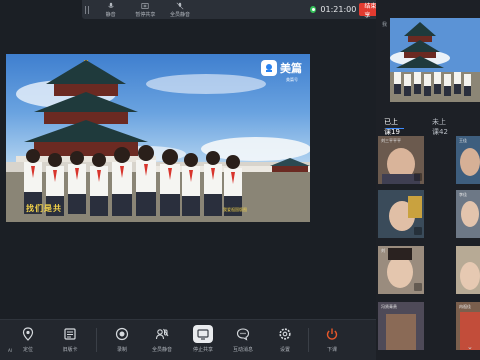  I want to click on meipian-logo-icon, so click(269, 68).